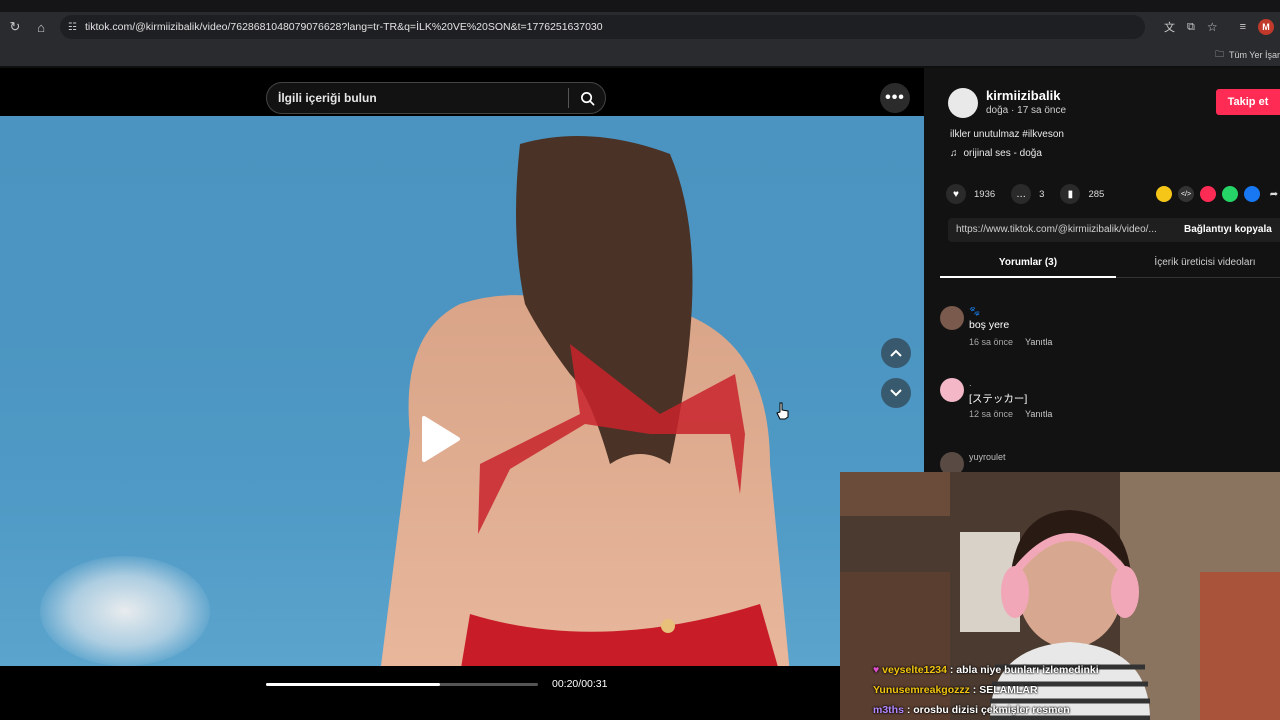  What do you see at coordinates (1096, 194) in the screenshot?
I see `save-count: 285` at bounding box center [1096, 194].